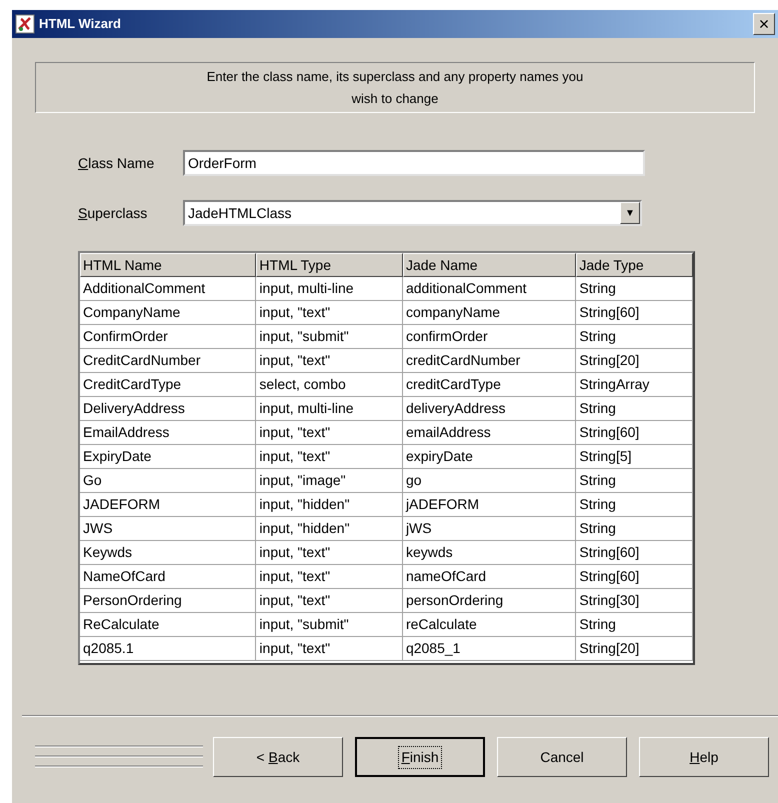 This screenshot has width=778, height=803. What do you see at coordinates (634, 265) in the screenshot?
I see `column-header: Jade Type` at bounding box center [634, 265].